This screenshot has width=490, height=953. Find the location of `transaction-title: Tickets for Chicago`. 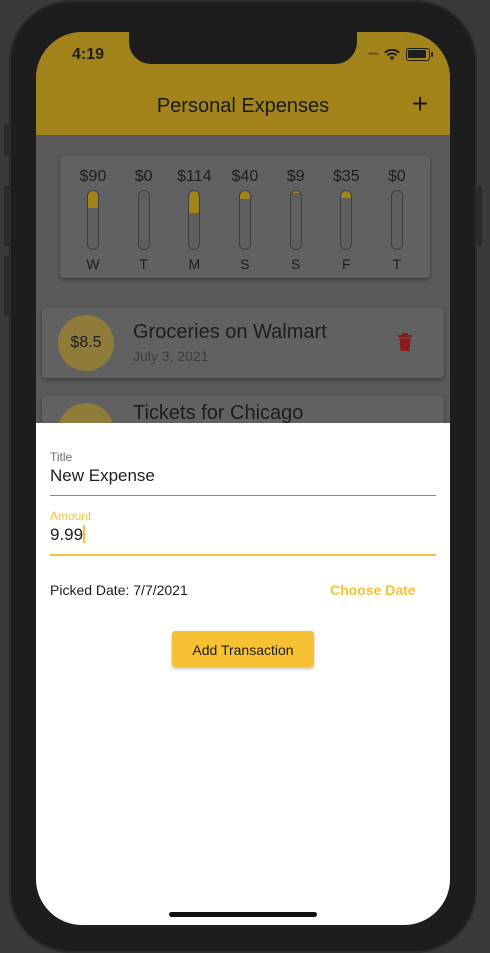

transaction-title: Tickets for Chicago is located at coordinates (218, 413).